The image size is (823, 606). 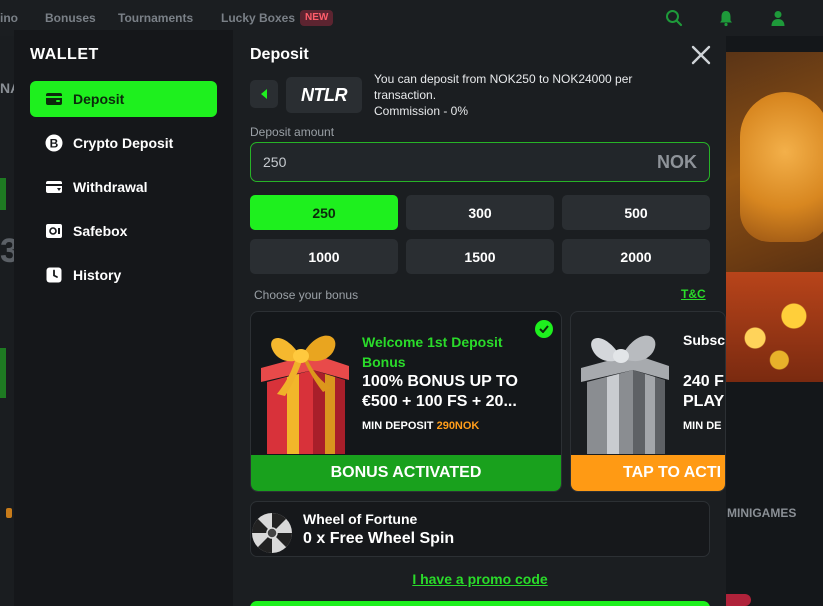 I want to click on deposit-amount-field: NOK, so click(x=480, y=162).